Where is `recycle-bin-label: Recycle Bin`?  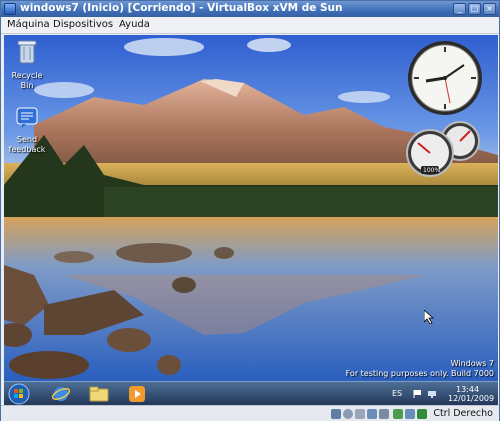 recycle-bin-label: Recycle Bin is located at coordinates (27, 80).